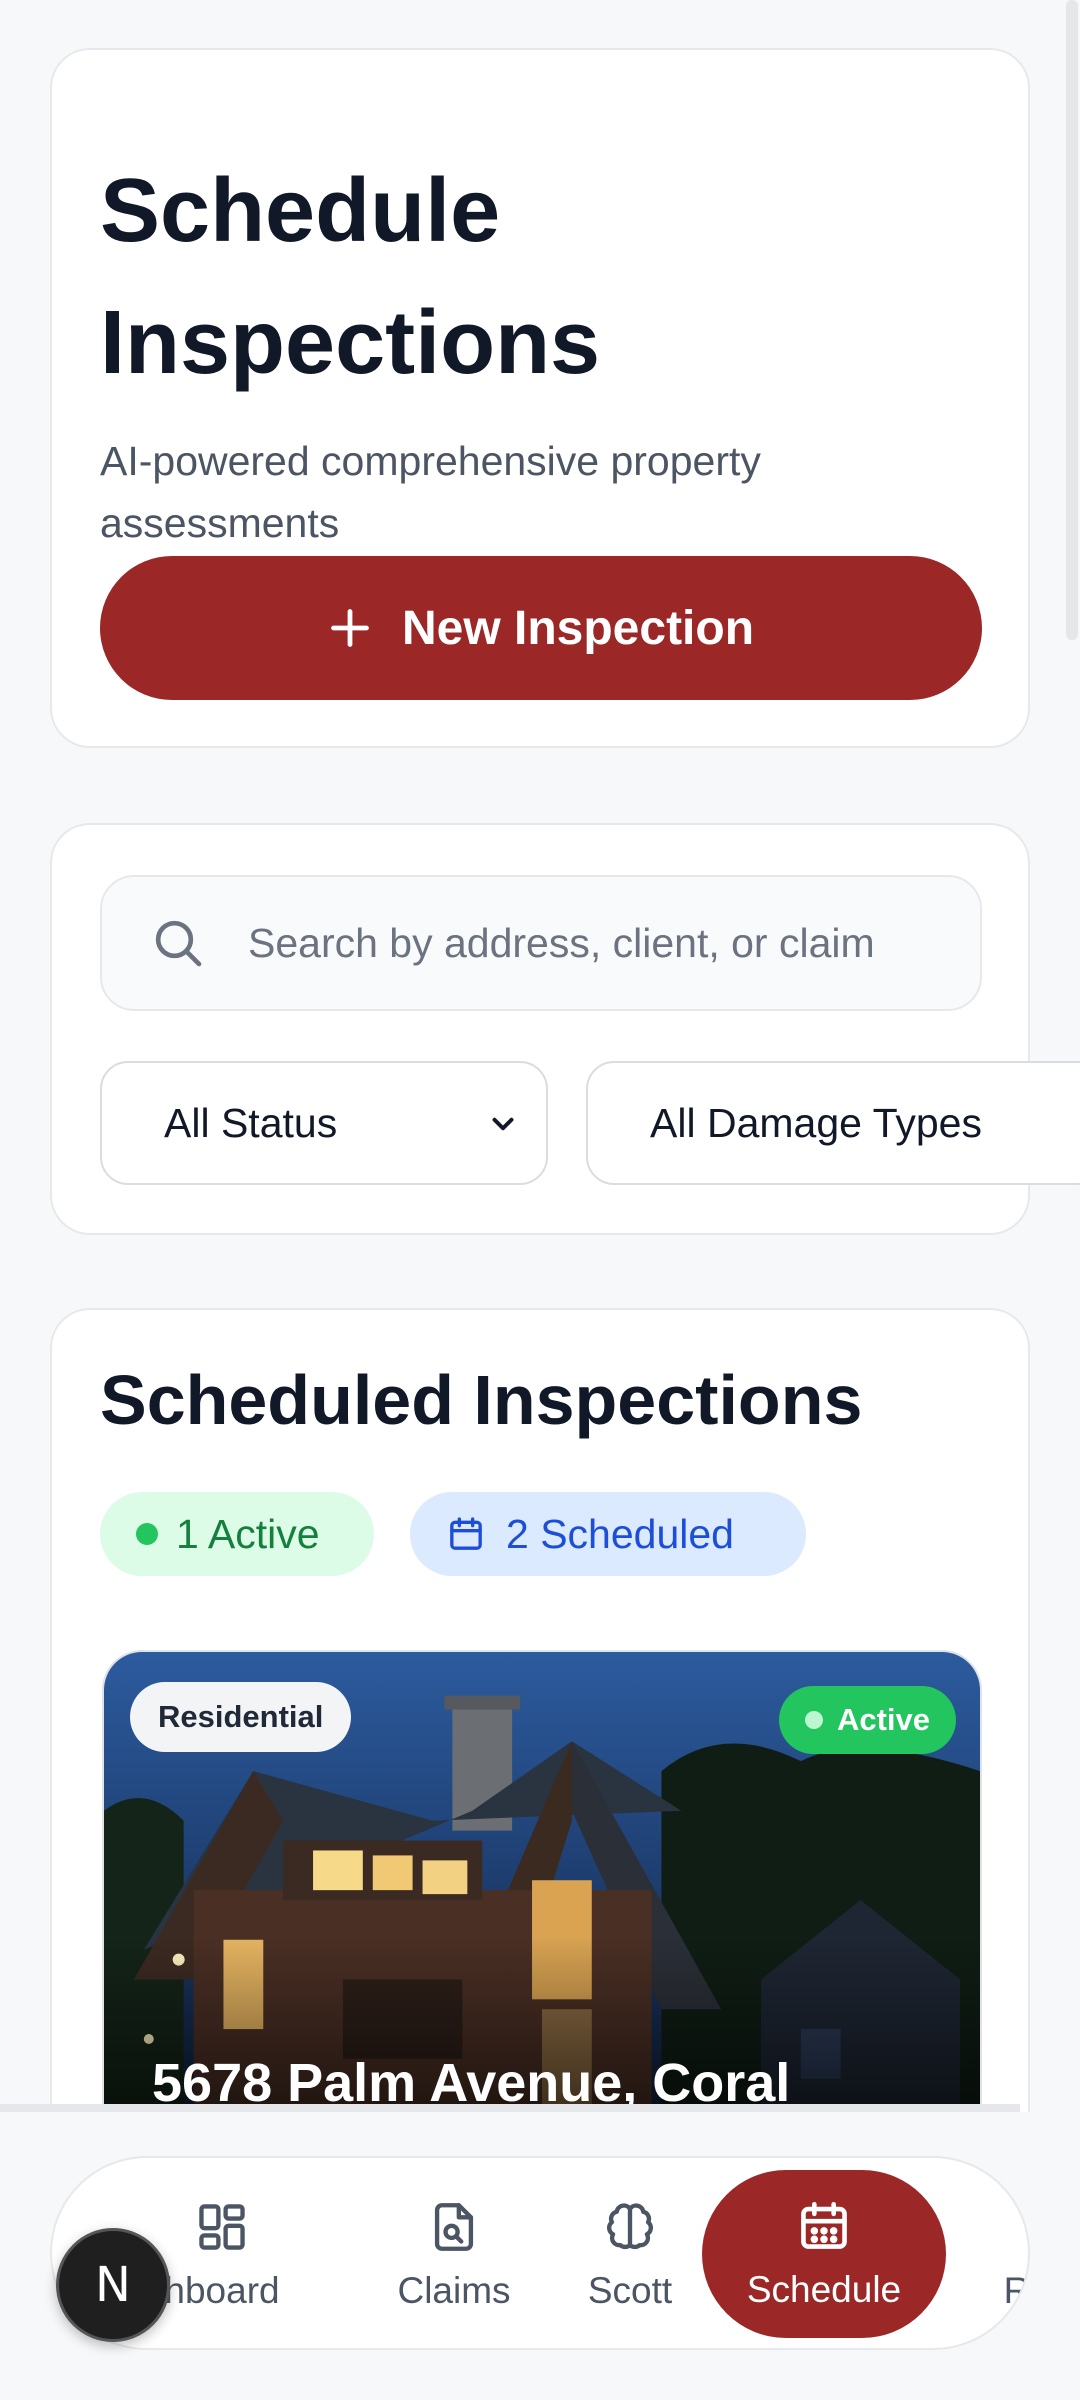 Image resolution: width=1080 pixels, height=2400 pixels. What do you see at coordinates (1072, 320) in the screenshot?
I see `page-scrollbar` at bounding box center [1072, 320].